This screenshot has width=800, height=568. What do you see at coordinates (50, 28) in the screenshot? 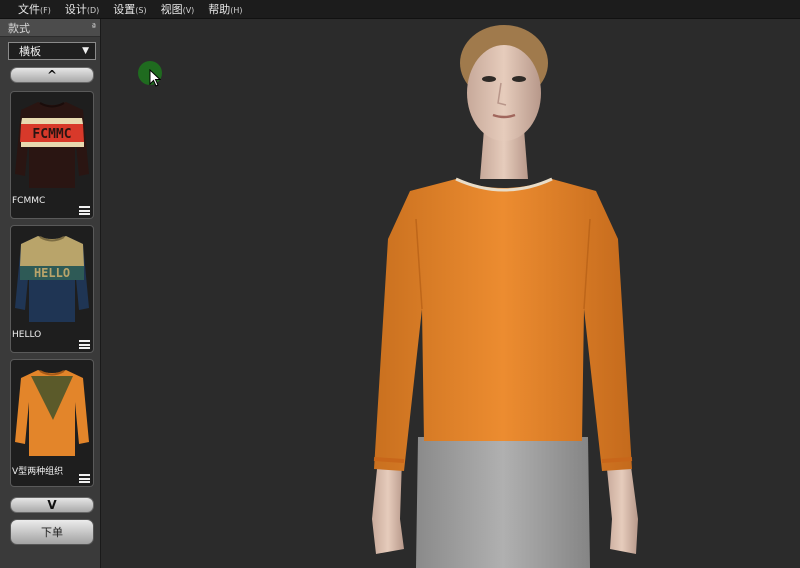
I see `panel-header: 款式 ª` at bounding box center [50, 28].